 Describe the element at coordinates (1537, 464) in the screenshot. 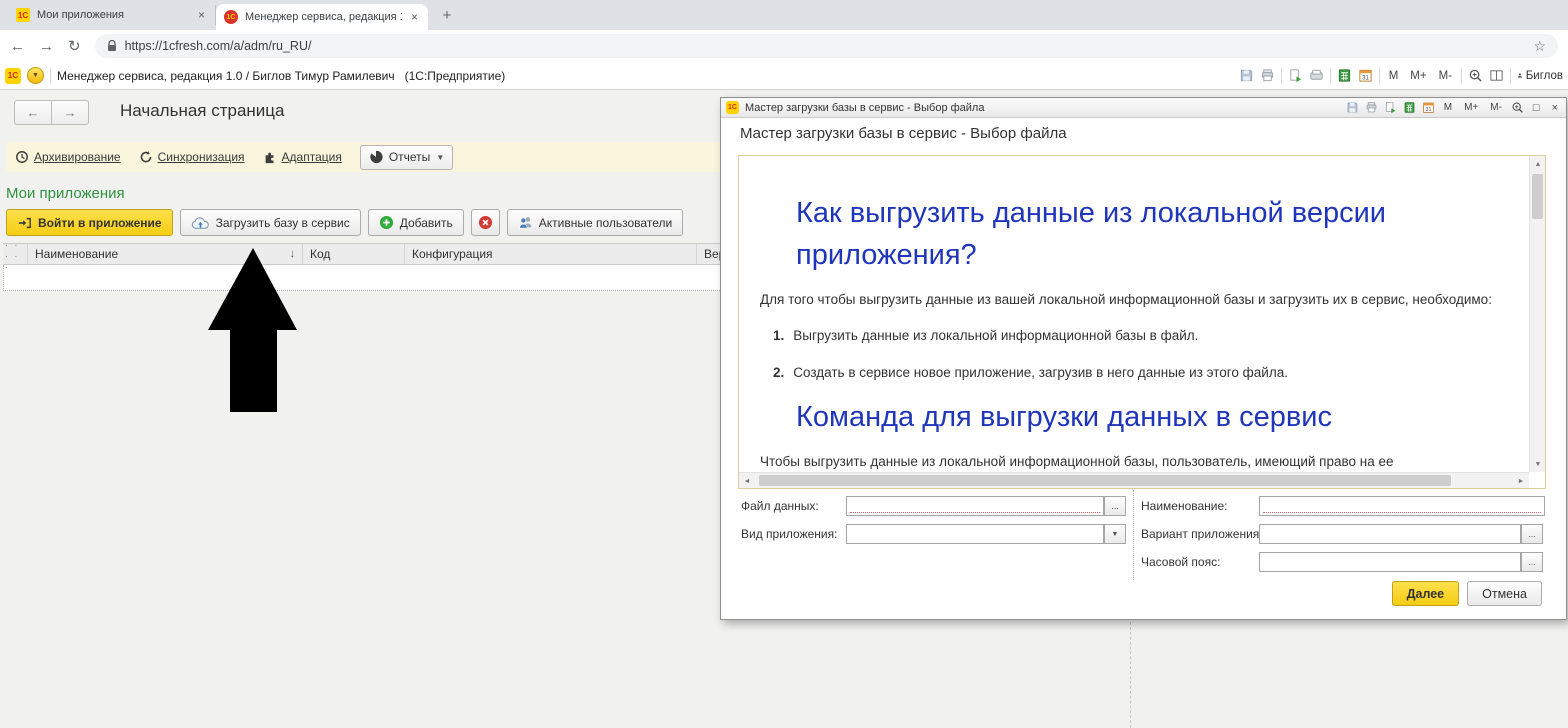

I see `scroll-down-icon: ▼` at that location.